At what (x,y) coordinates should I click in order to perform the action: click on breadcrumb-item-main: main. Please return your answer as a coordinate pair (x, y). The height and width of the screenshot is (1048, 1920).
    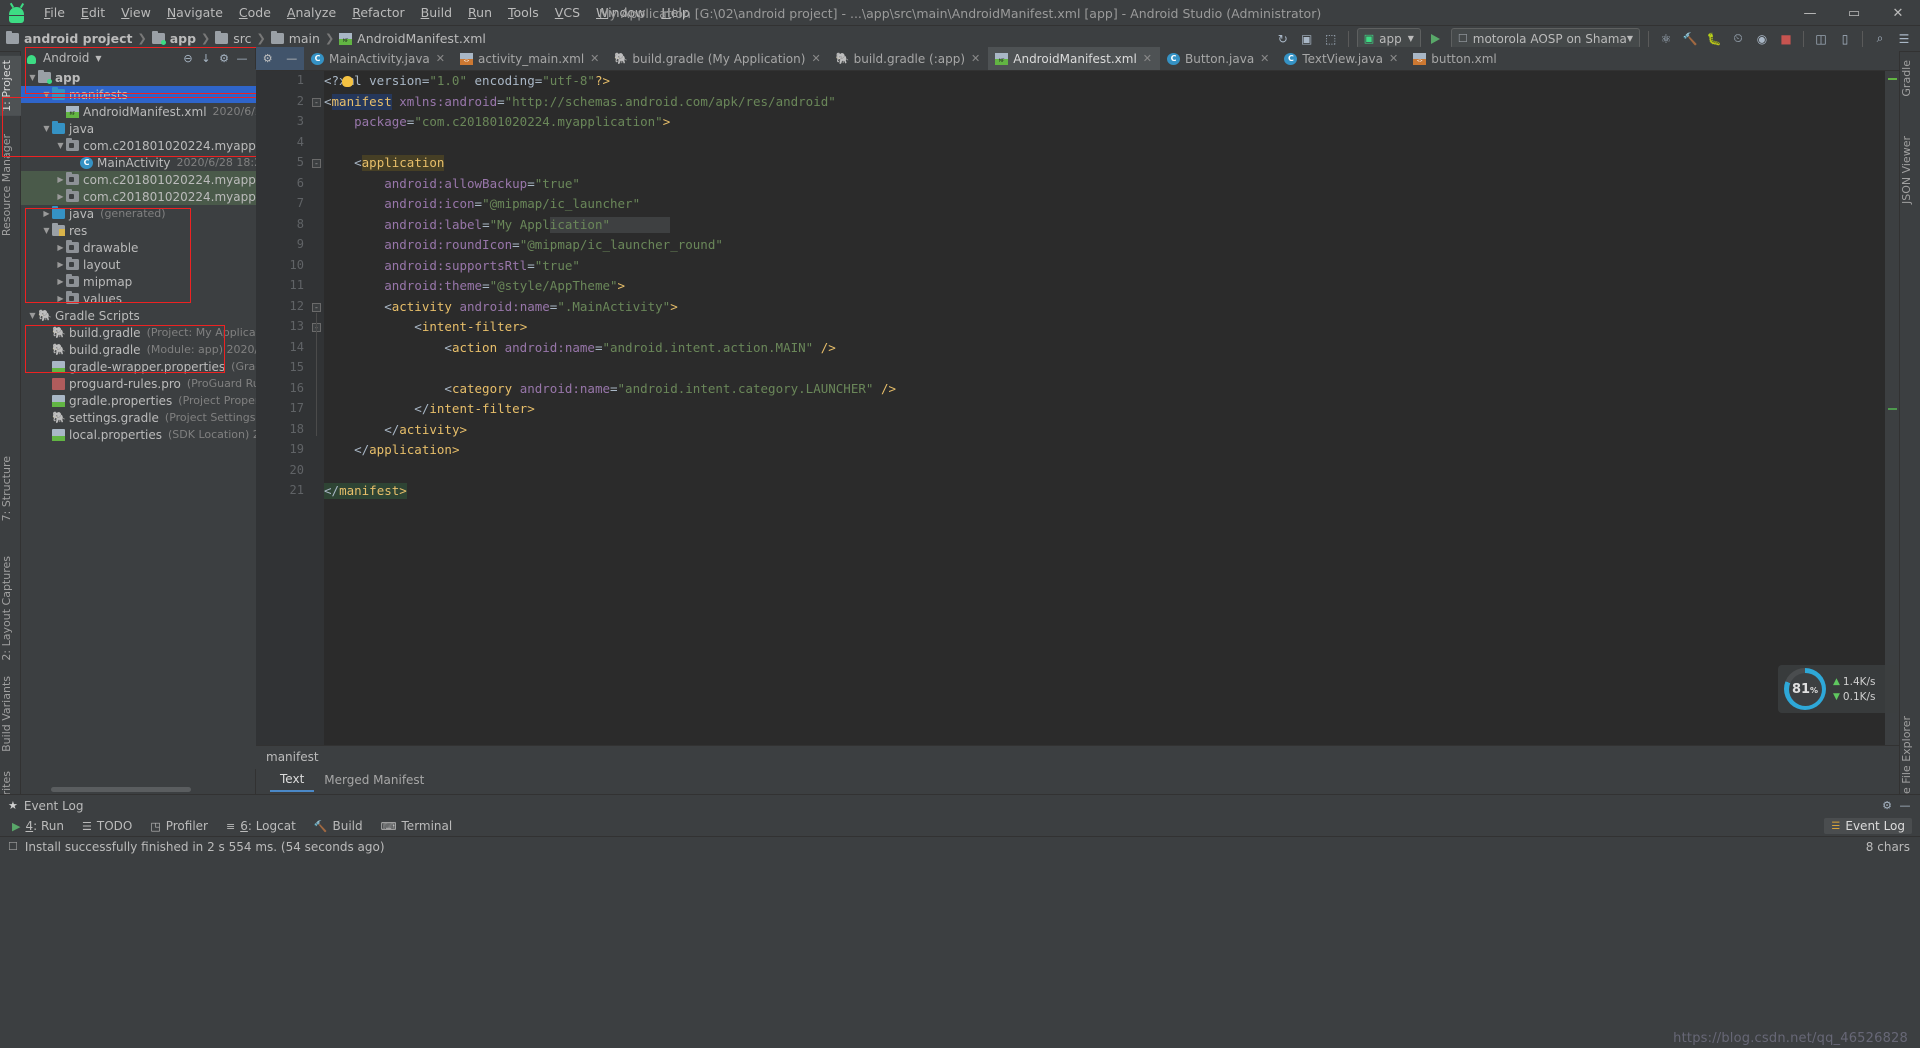
    Looking at the image, I should click on (295, 38).